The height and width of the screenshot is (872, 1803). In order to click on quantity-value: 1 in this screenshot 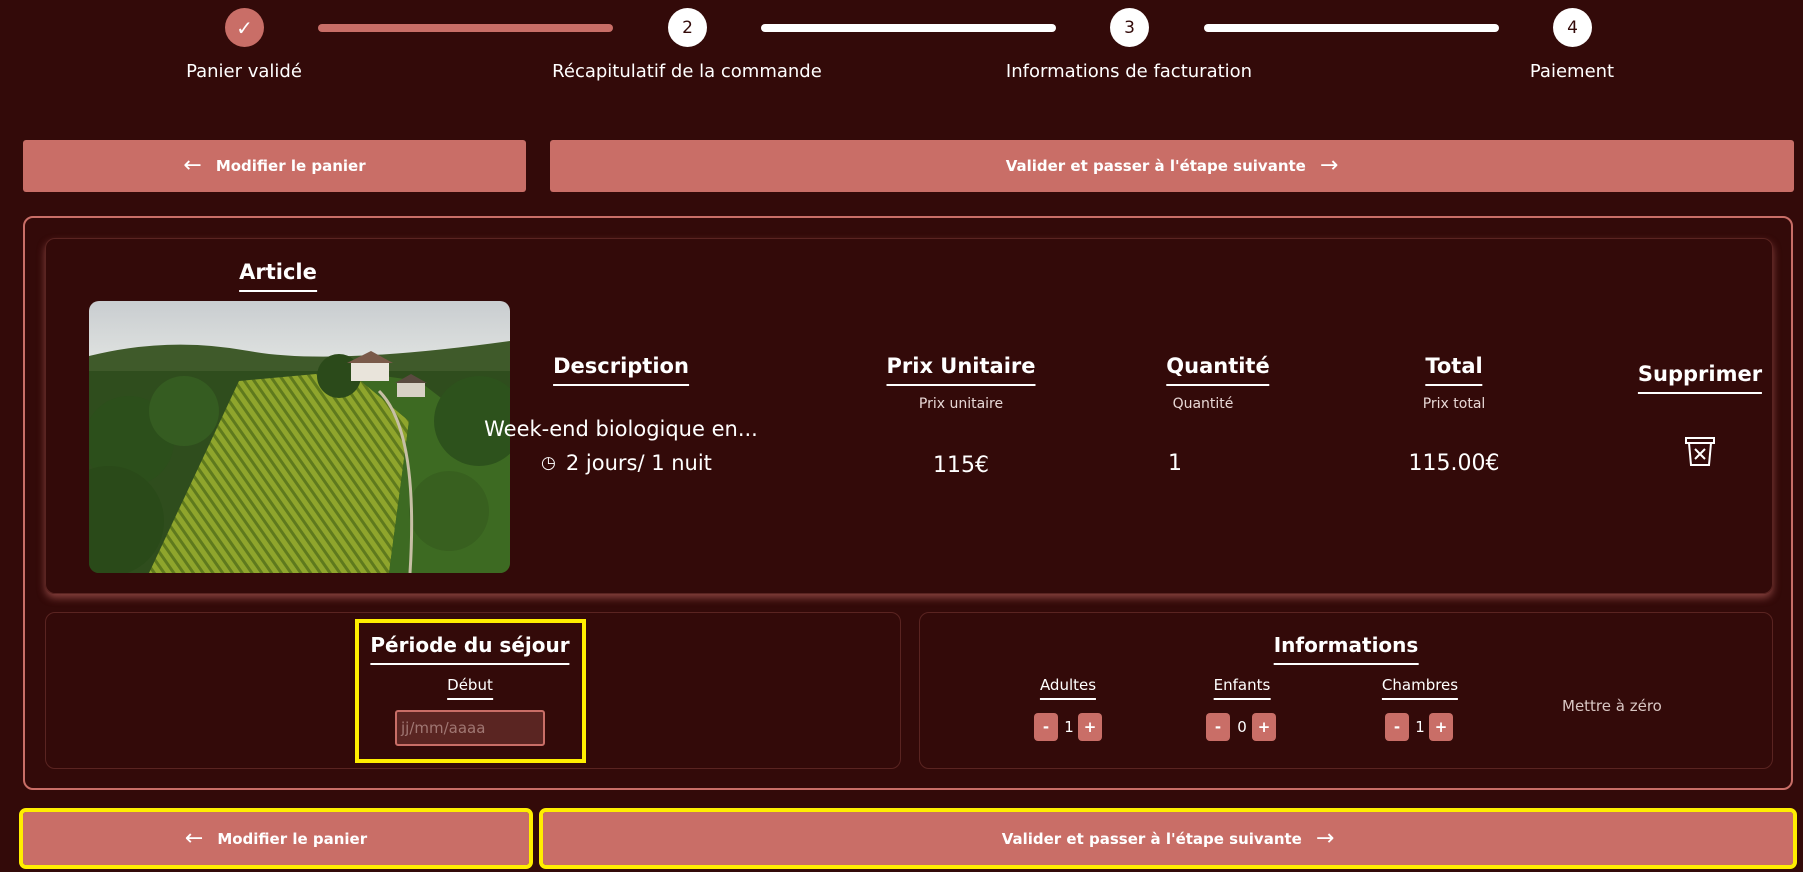, I will do `click(1175, 463)`.